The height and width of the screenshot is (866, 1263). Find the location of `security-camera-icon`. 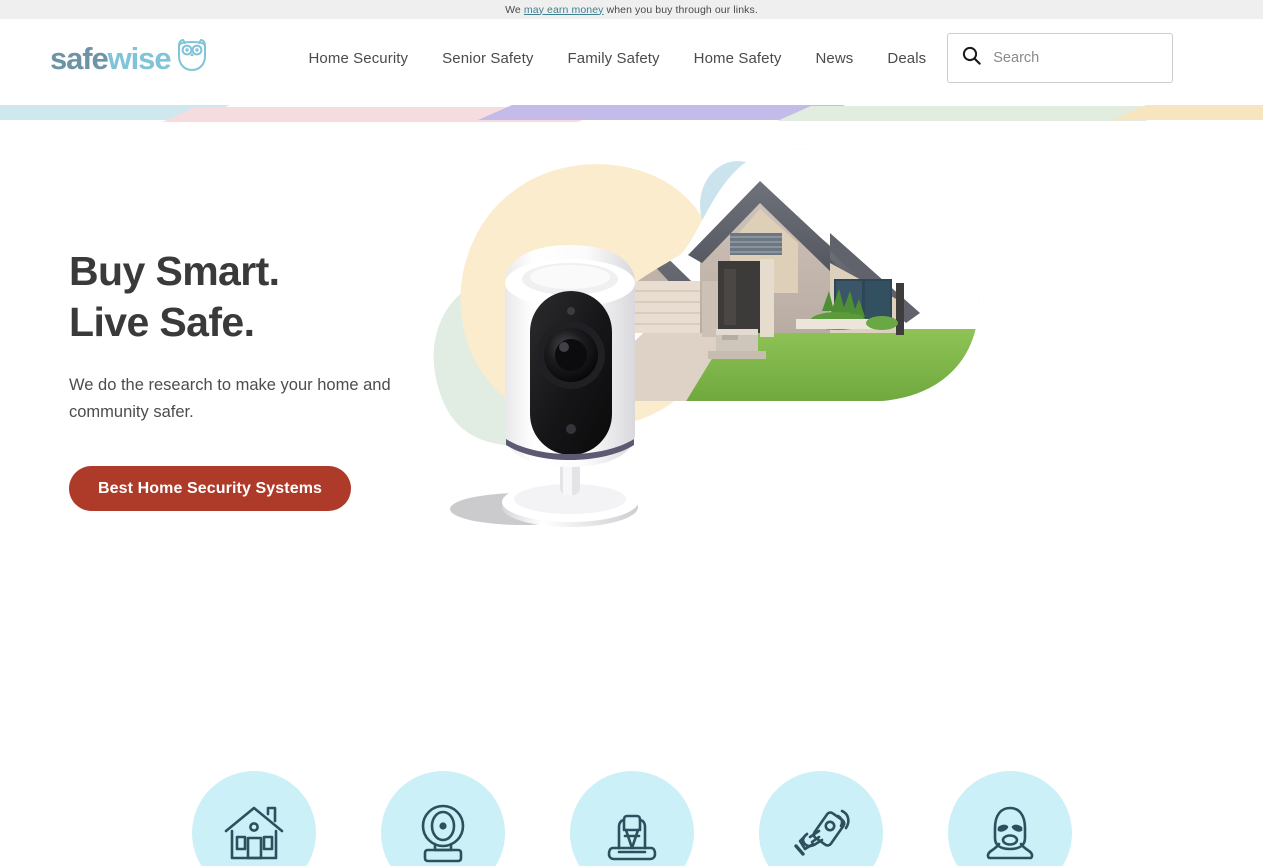

security-camera-icon is located at coordinates (443, 833).